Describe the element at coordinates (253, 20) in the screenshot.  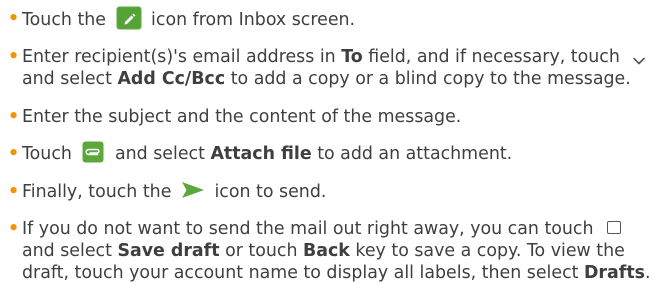
I see `step-text: icon from Inbox screen.` at that location.